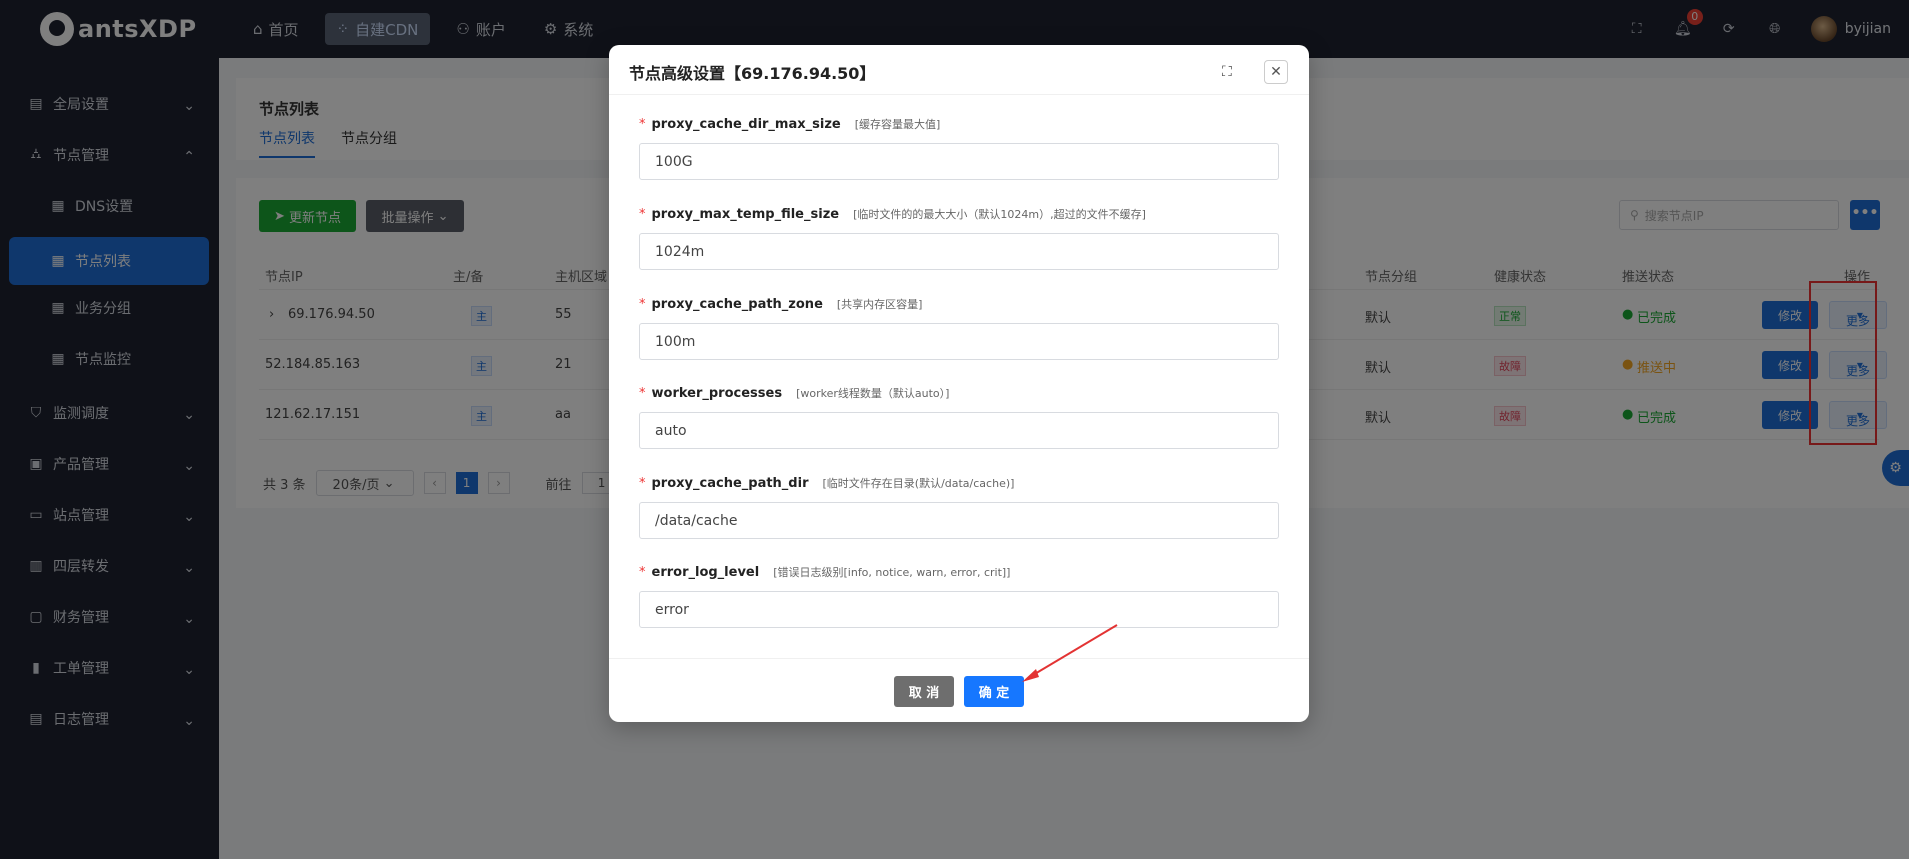  I want to click on dialog-footer: 取 消 确 定, so click(959, 690).